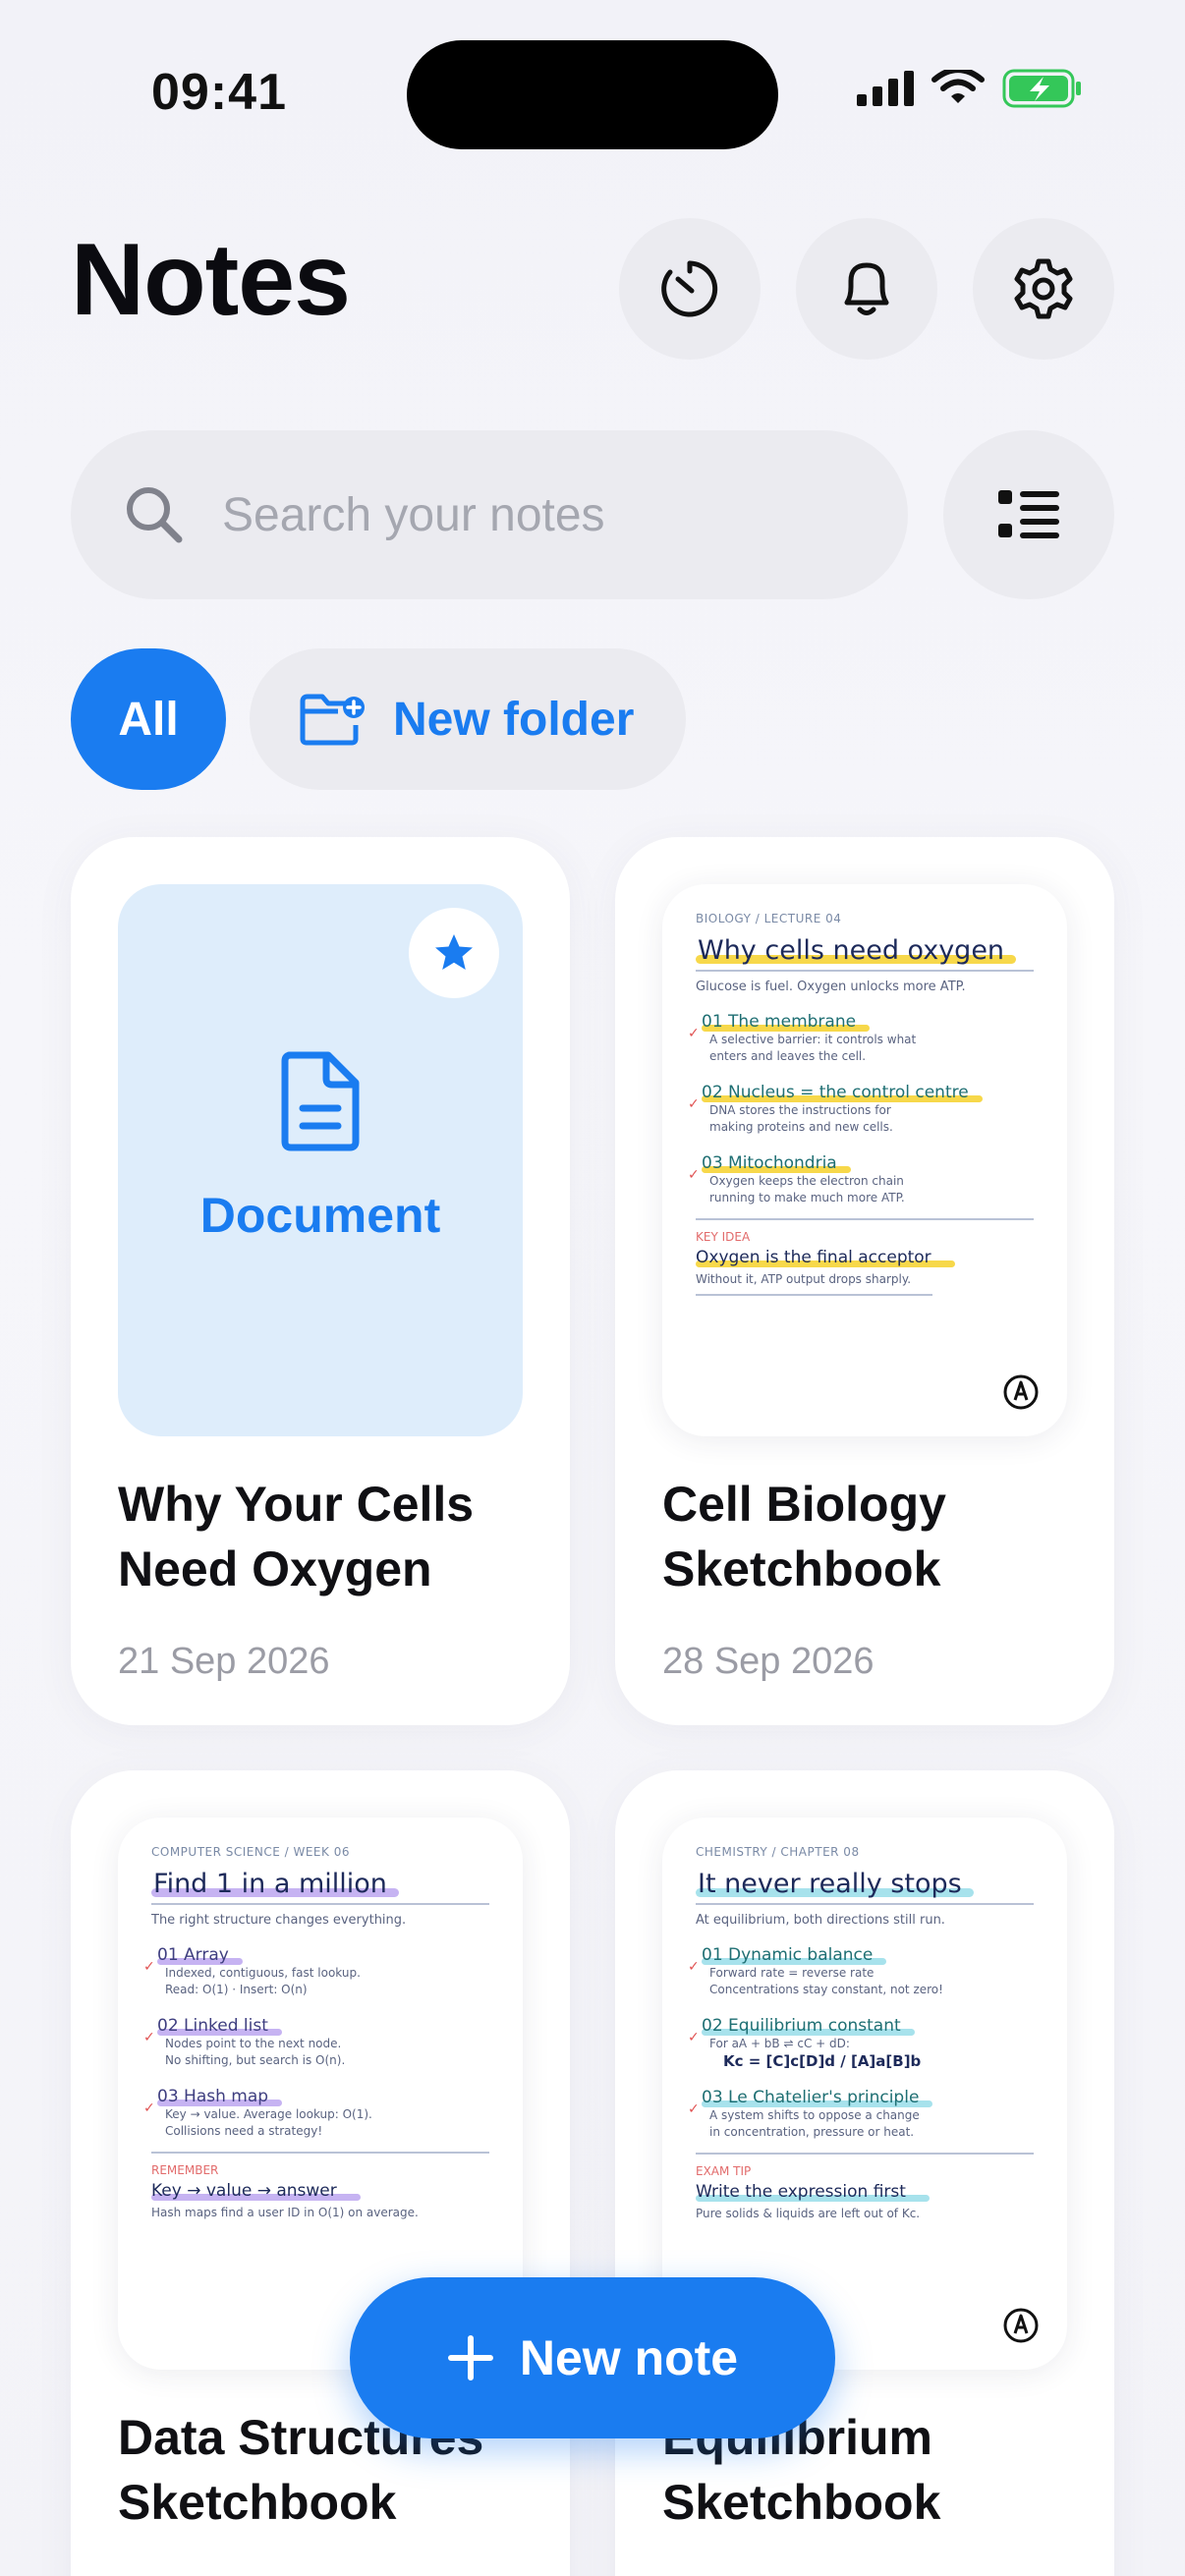  Describe the element at coordinates (807, 1181) in the screenshot. I see `sketch-item-text: Oxygen keeps the electron chain` at that location.